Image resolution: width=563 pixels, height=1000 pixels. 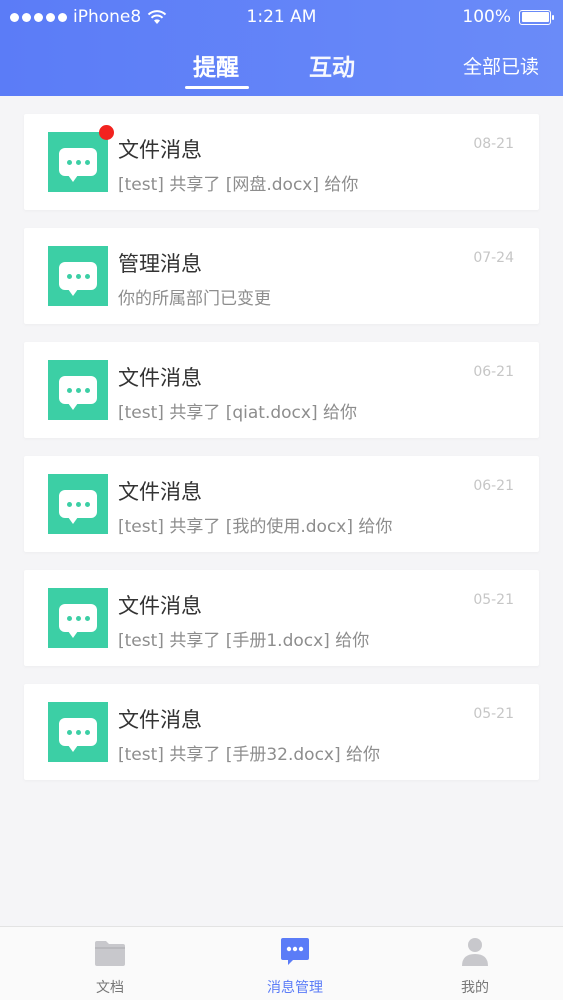 I want to click on tab-interact: 互动, so click(x=332, y=65).